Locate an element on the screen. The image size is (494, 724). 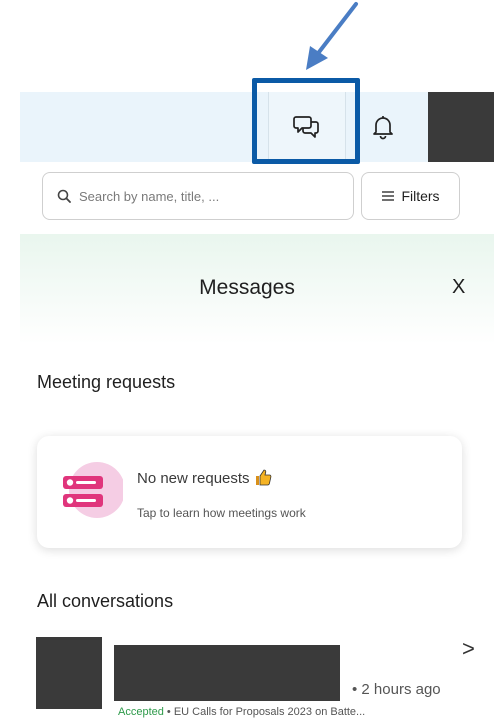
thumbs-up-icon is located at coordinates (263, 477).